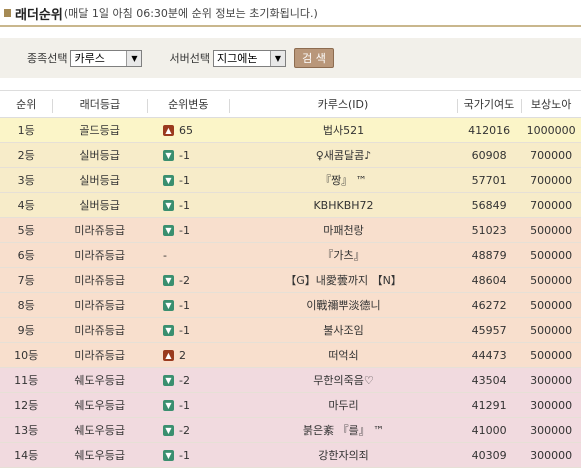  What do you see at coordinates (290, 180) in the screenshot?
I see `table-row: 3등 실버등급 ▼ -1 『짱』 ™ 57701 700000` at bounding box center [290, 180].